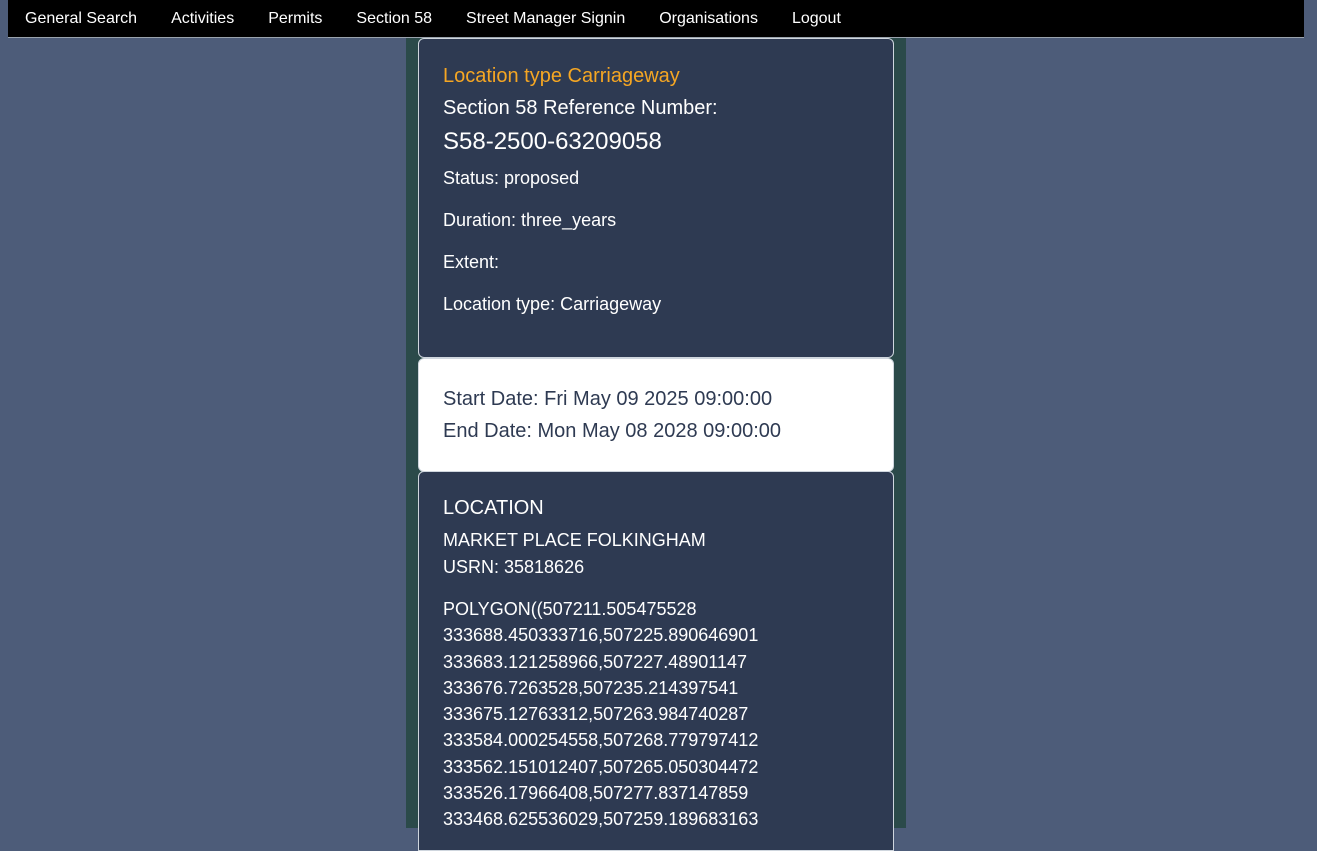 The height and width of the screenshot is (851, 1317). What do you see at coordinates (493, 508) in the screenshot?
I see `location-heading: LOCATION` at bounding box center [493, 508].